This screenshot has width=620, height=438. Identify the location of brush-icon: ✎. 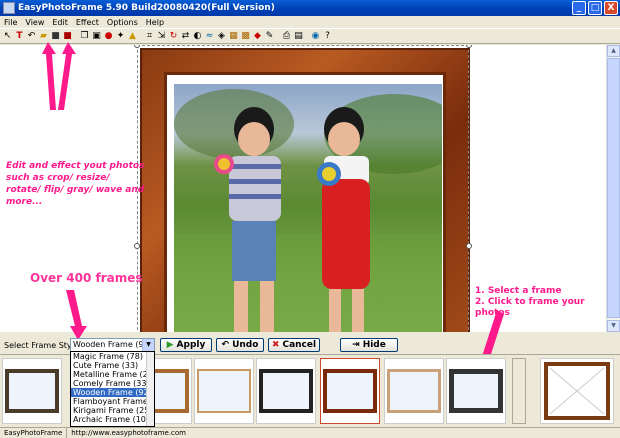
(269, 36).